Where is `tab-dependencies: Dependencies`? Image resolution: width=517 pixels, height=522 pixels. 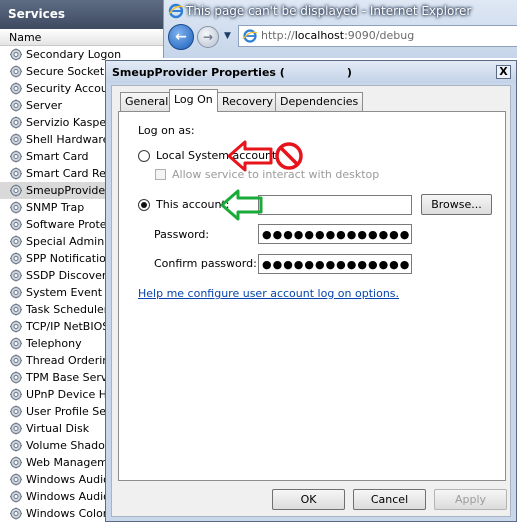 tab-dependencies: Dependencies is located at coordinates (319, 101).